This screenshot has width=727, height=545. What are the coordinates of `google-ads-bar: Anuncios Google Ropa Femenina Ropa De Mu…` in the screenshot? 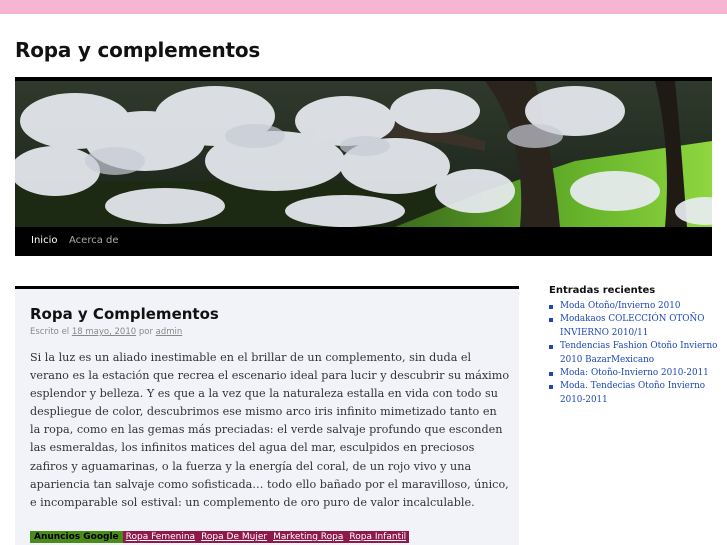 It's located at (220, 537).